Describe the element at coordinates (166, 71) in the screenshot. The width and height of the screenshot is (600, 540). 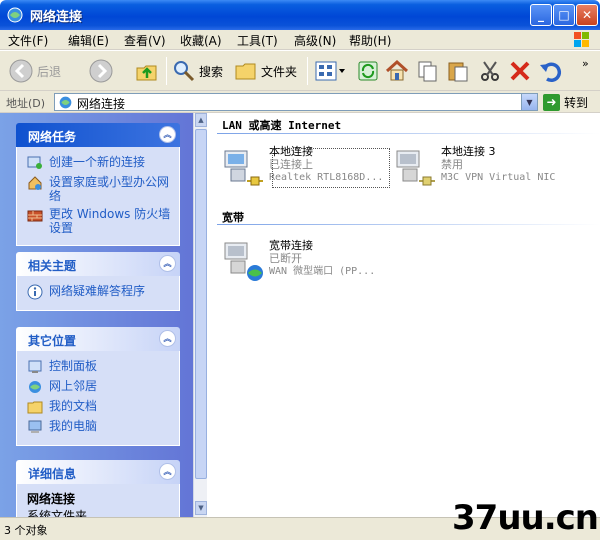
I see `toolbar-separator` at that location.